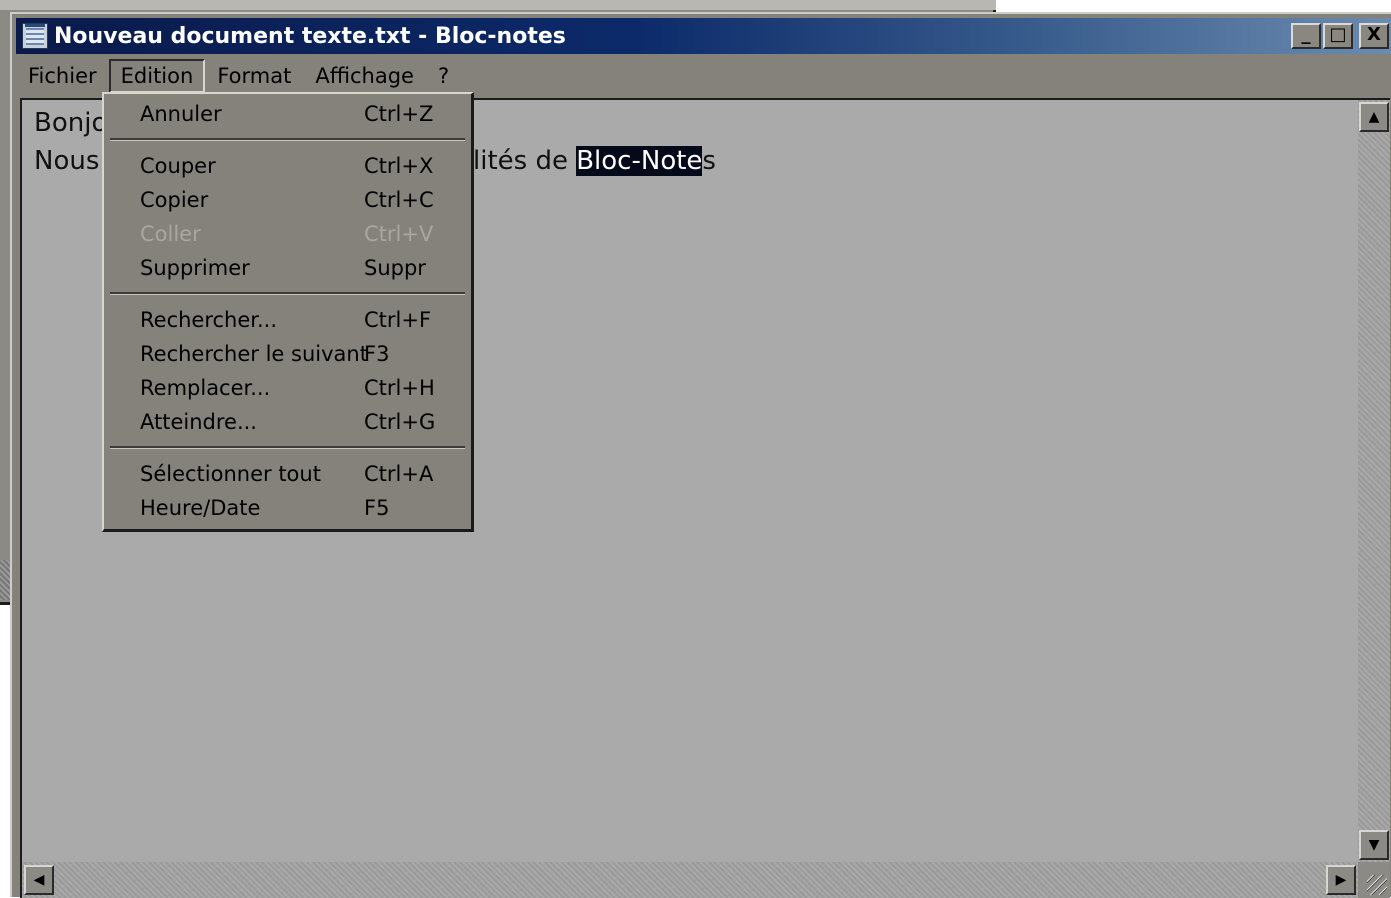 This screenshot has width=1391, height=898. I want to click on horizontal-scrollbar: ◀ ▶, so click(690, 880).